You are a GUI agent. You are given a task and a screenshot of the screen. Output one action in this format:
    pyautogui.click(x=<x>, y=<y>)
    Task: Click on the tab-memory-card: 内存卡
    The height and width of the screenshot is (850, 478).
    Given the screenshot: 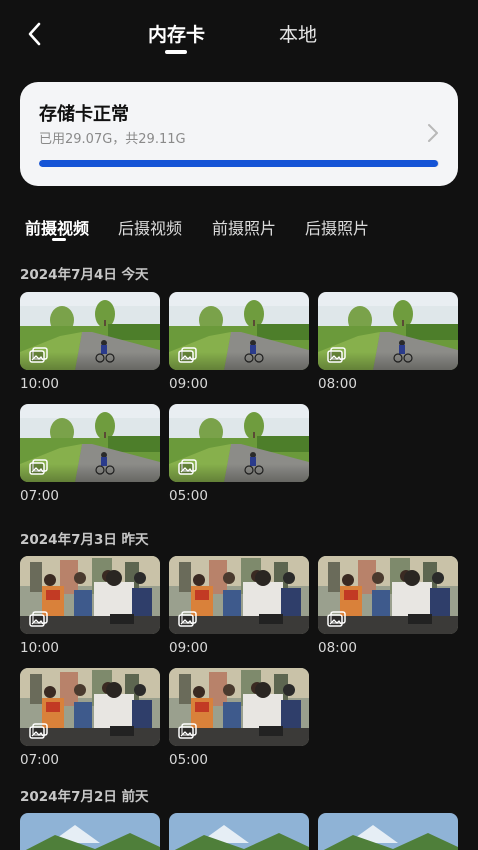 What is the action you would take?
    pyautogui.click(x=176, y=33)
    